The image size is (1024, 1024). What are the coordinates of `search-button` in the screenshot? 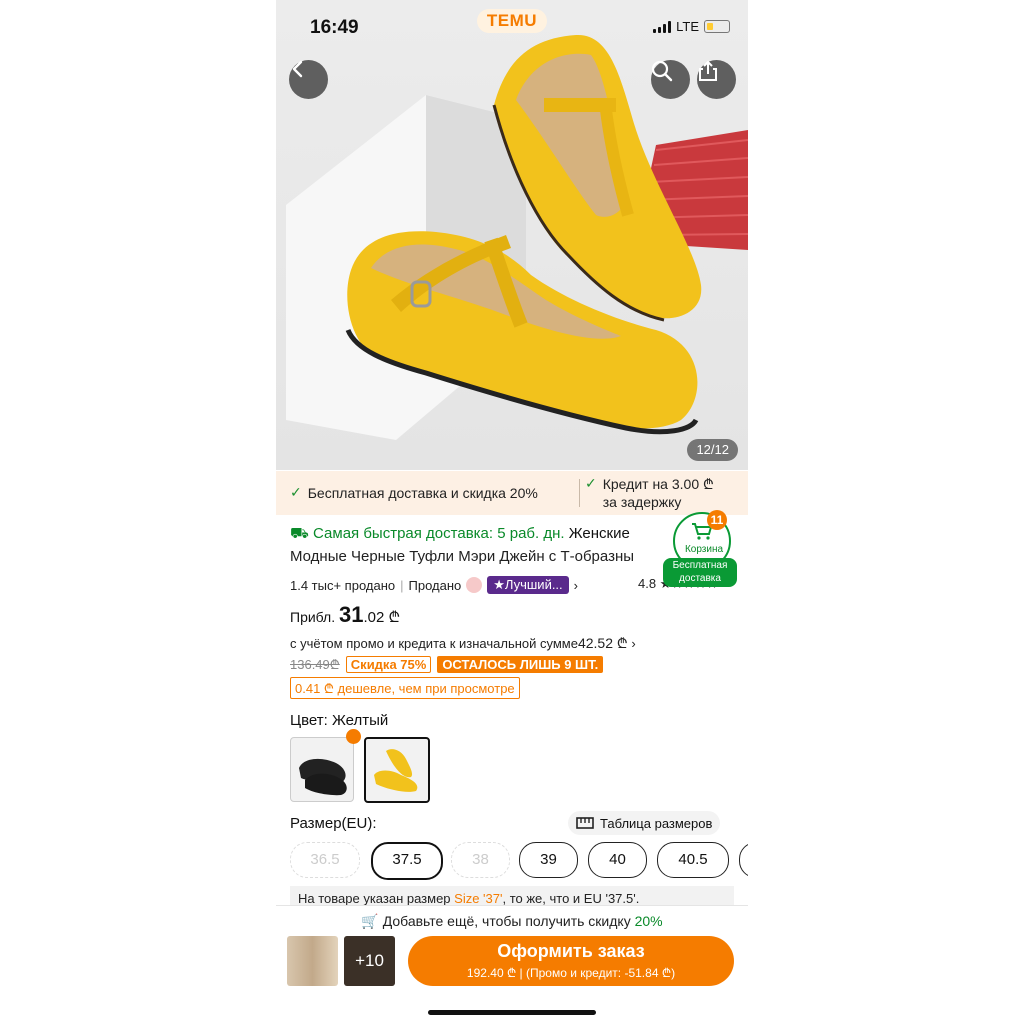 It's located at (670, 79).